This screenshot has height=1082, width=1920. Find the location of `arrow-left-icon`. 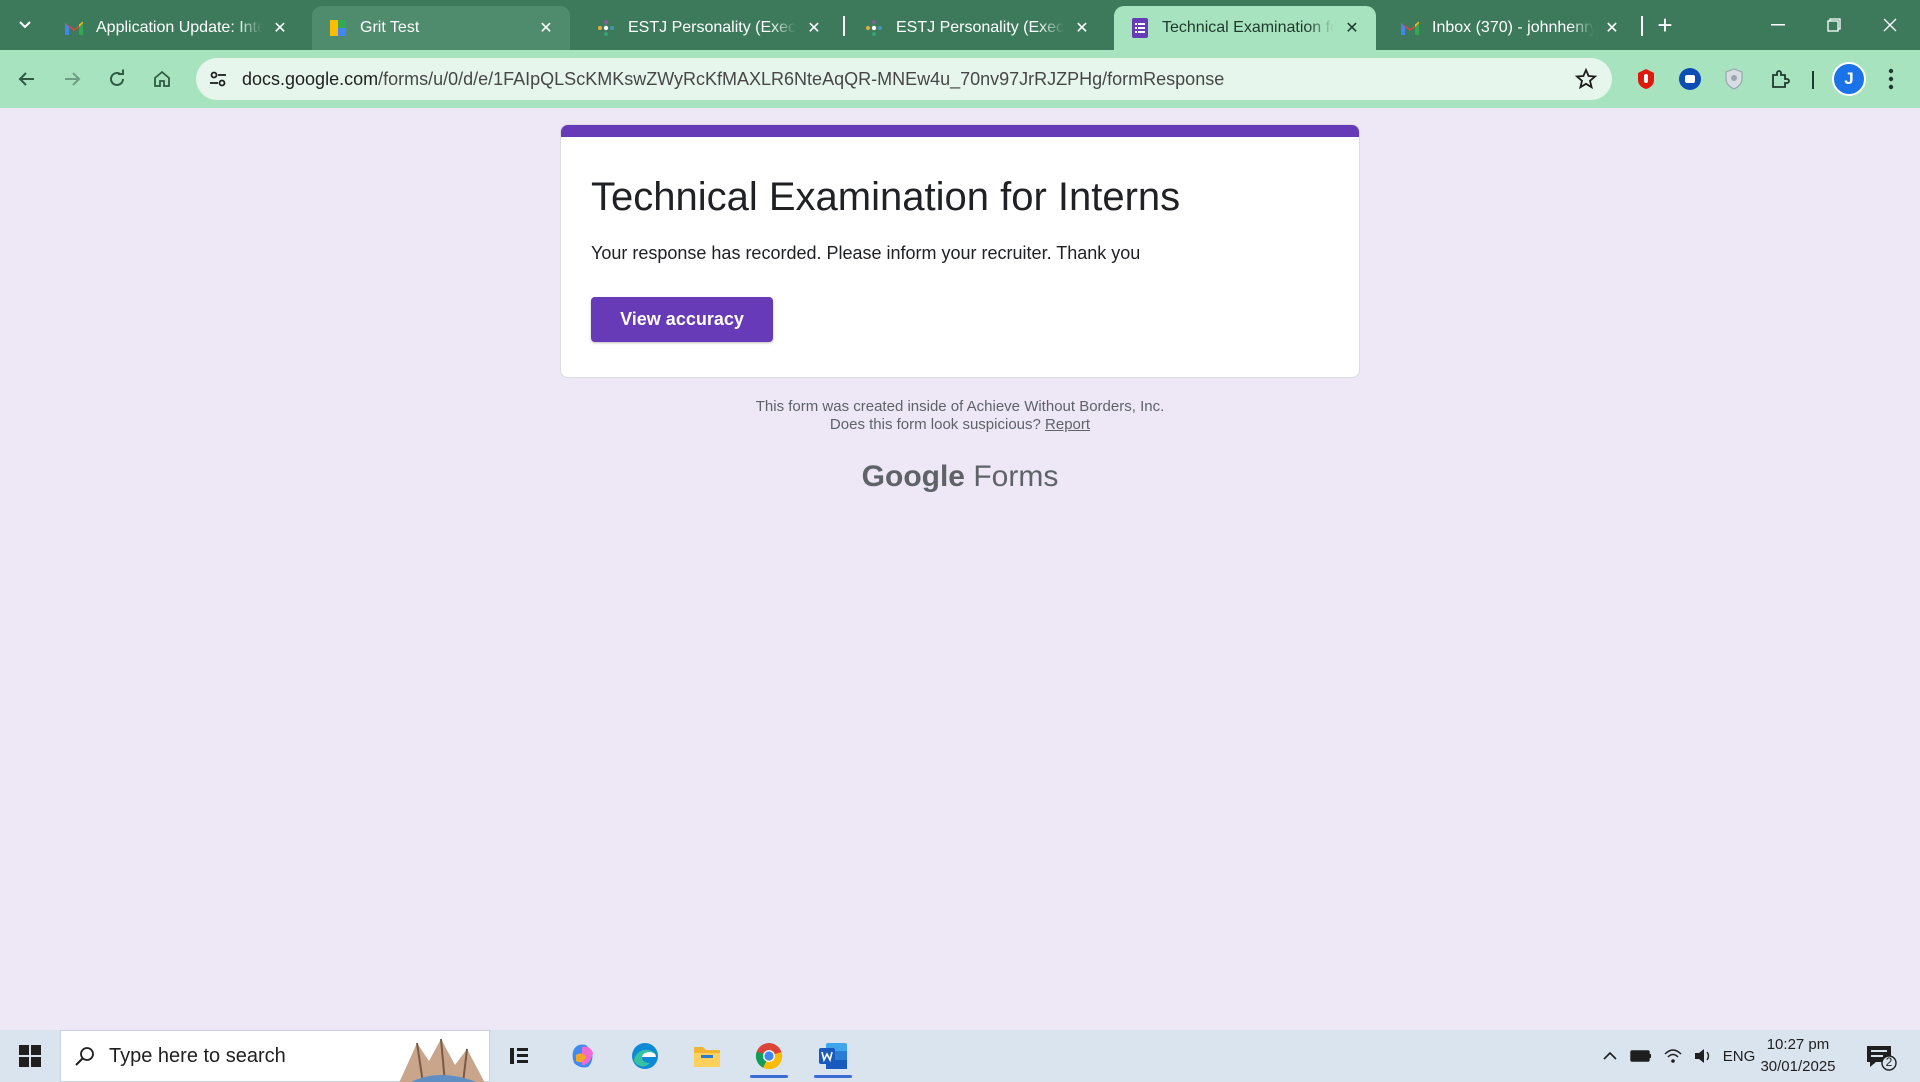

arrow-left-icon is located at coordinates (26, 79).